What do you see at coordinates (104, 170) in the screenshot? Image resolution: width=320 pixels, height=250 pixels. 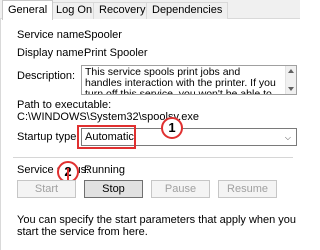 I see `service-status-value: Running` at bounding box center [104, 170].